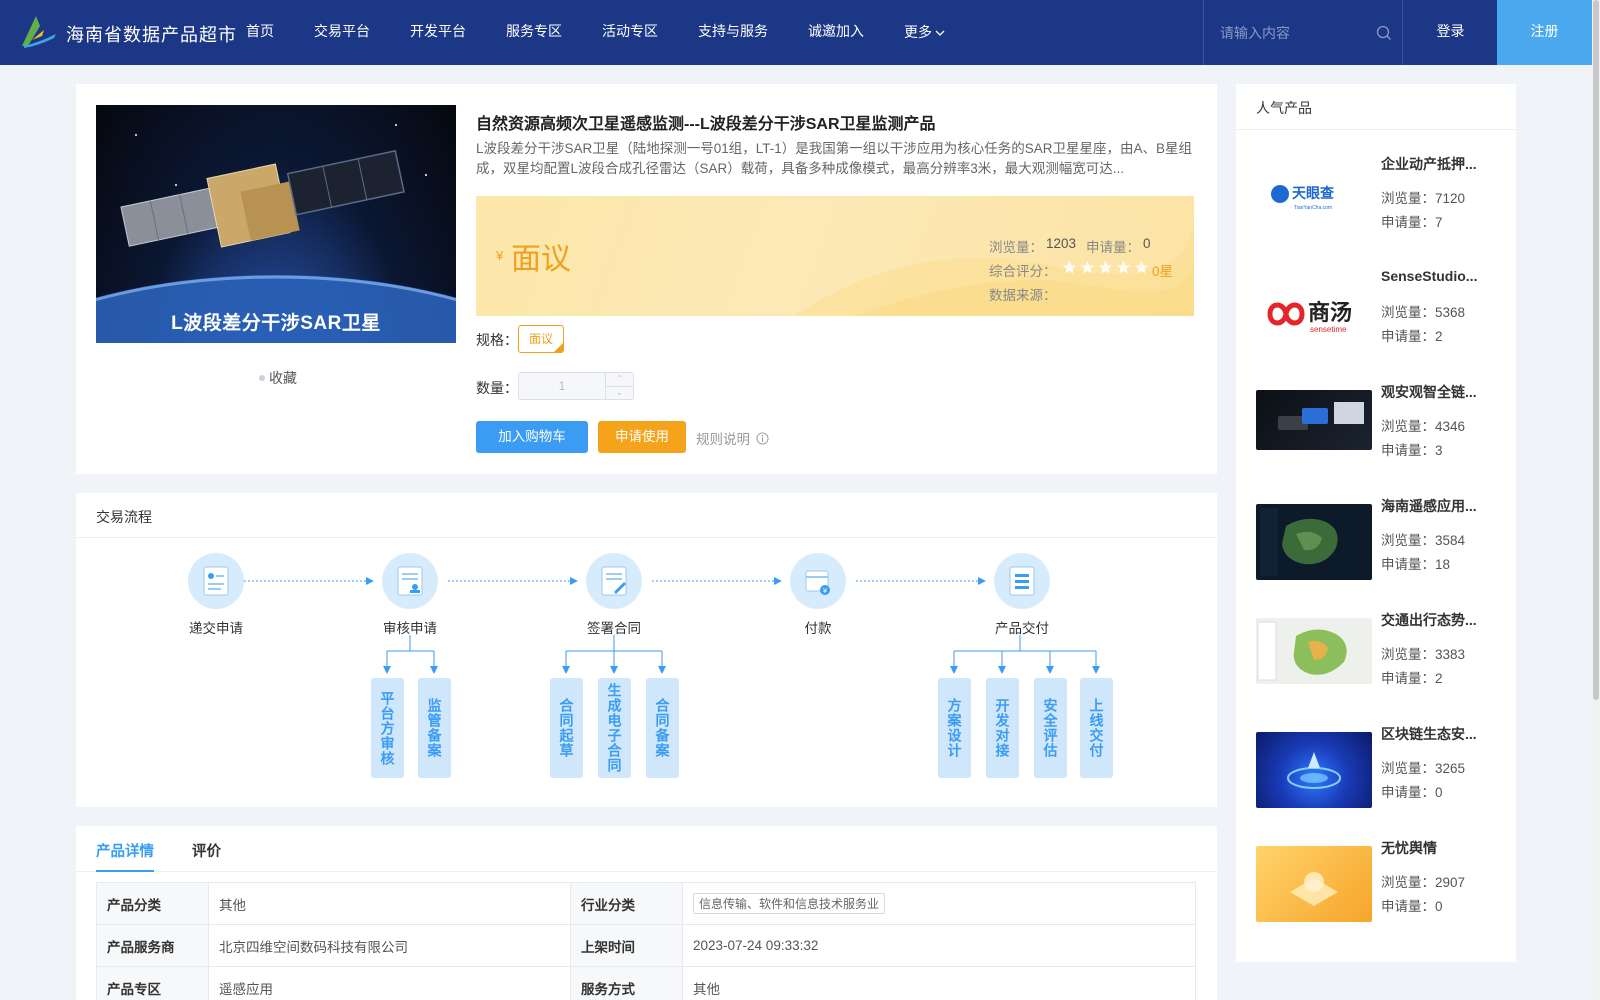 The height and width of the screenshot is (1000, 1600). I want to click on popular-item-applications: 申请量：2, so click(1412, 336).